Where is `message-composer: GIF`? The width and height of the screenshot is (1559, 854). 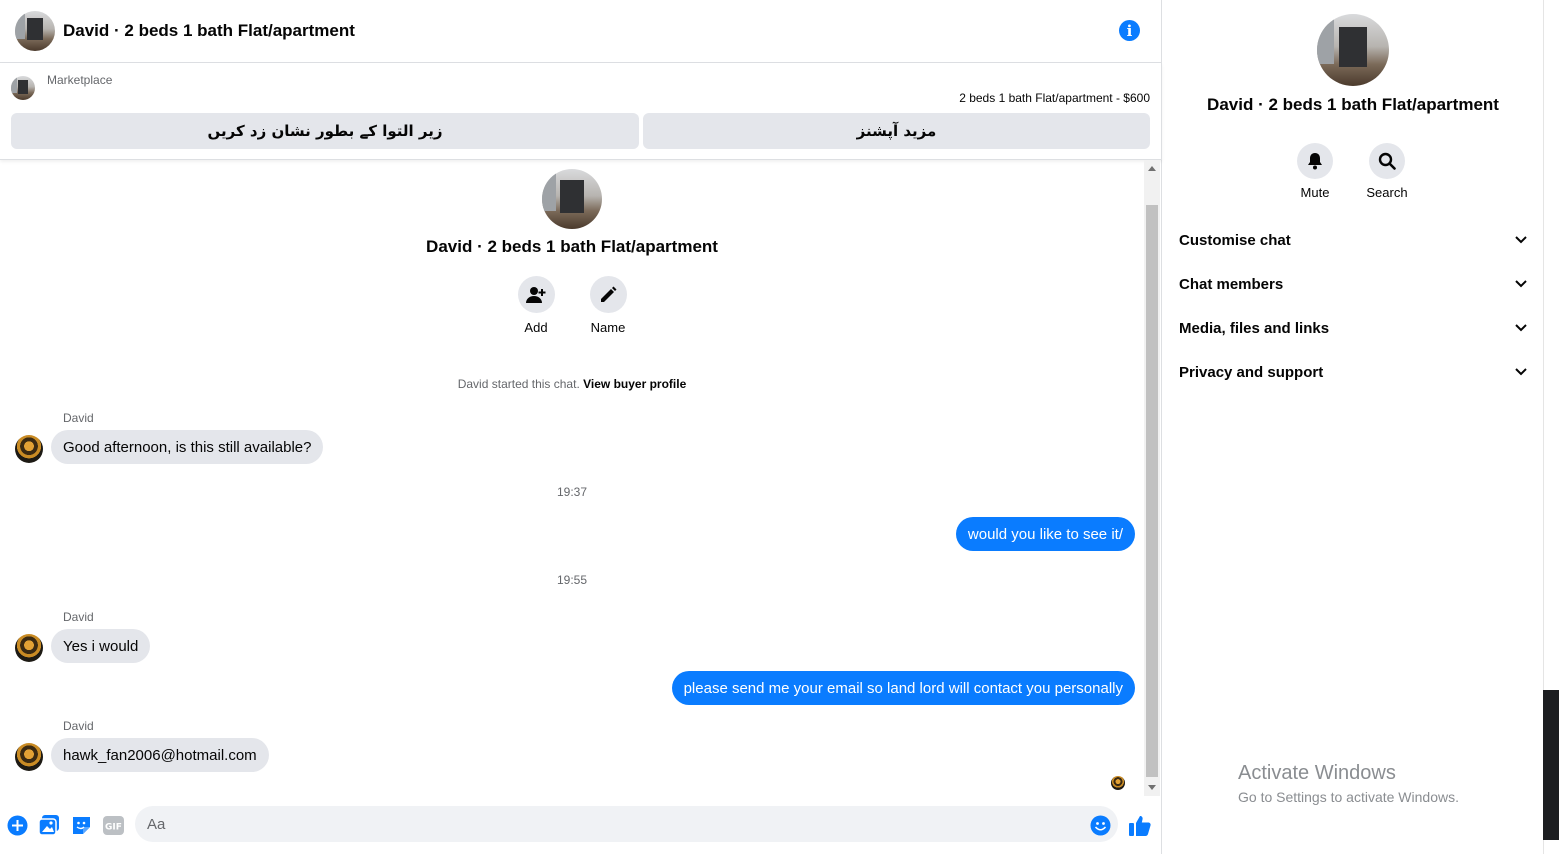
message-composer: GIF is located at coordinates (581, 825).